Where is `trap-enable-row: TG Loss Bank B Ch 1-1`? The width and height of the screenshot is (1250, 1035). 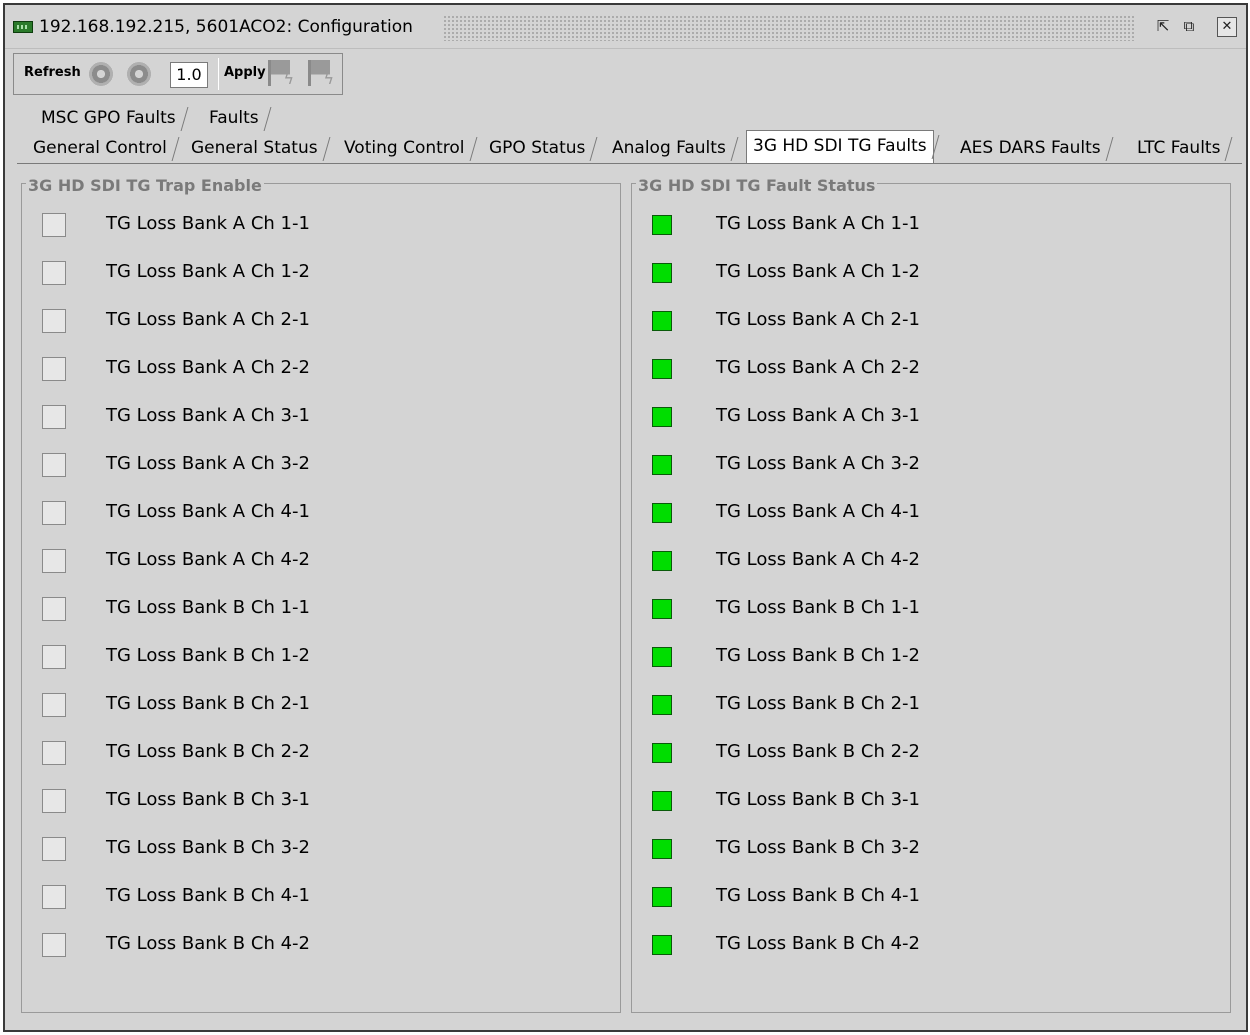 trap-enable-row: TG Loss Bank B Ch 1-1 is located at coordinates (321, 609).